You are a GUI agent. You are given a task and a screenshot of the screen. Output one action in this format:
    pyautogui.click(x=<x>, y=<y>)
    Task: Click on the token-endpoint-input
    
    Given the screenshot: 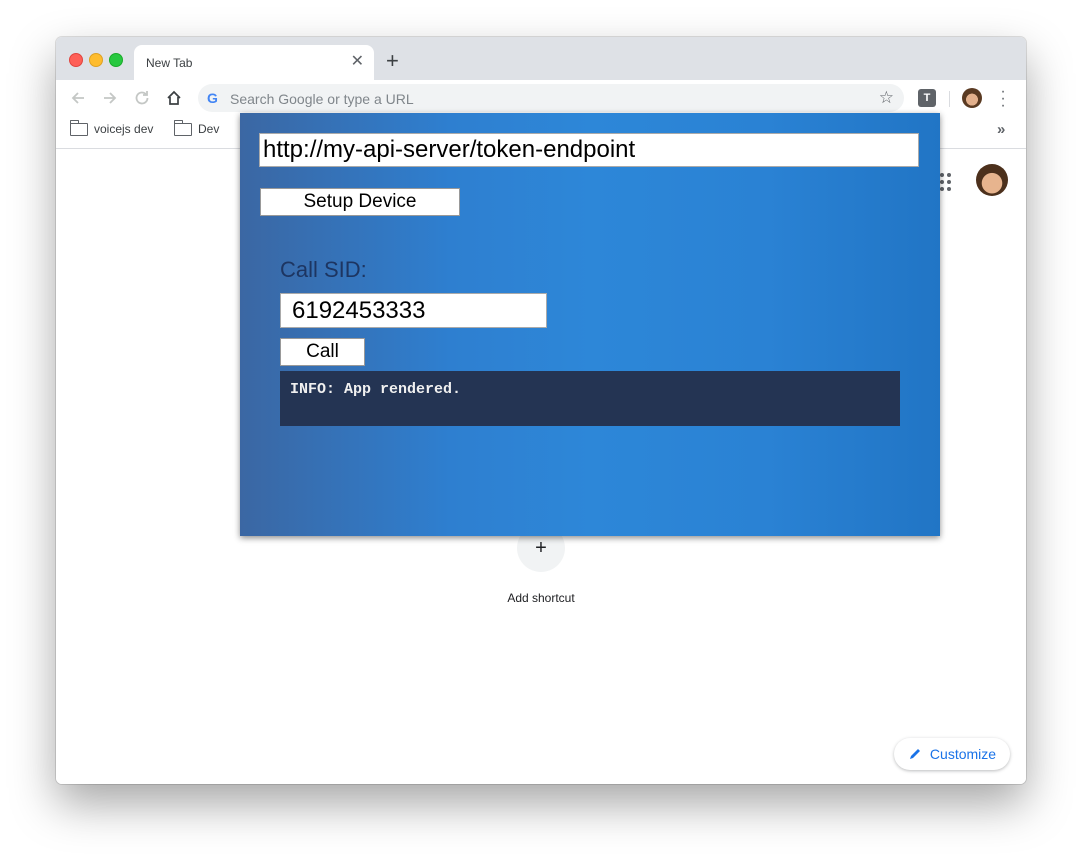 What is the action you would take?
    pyautogui.click(x=589, y=150)
    